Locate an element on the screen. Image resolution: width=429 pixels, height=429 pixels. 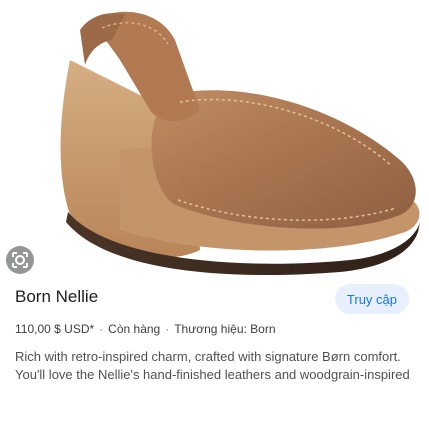
availability: Còn hàng is located at coordinates (134, 329).